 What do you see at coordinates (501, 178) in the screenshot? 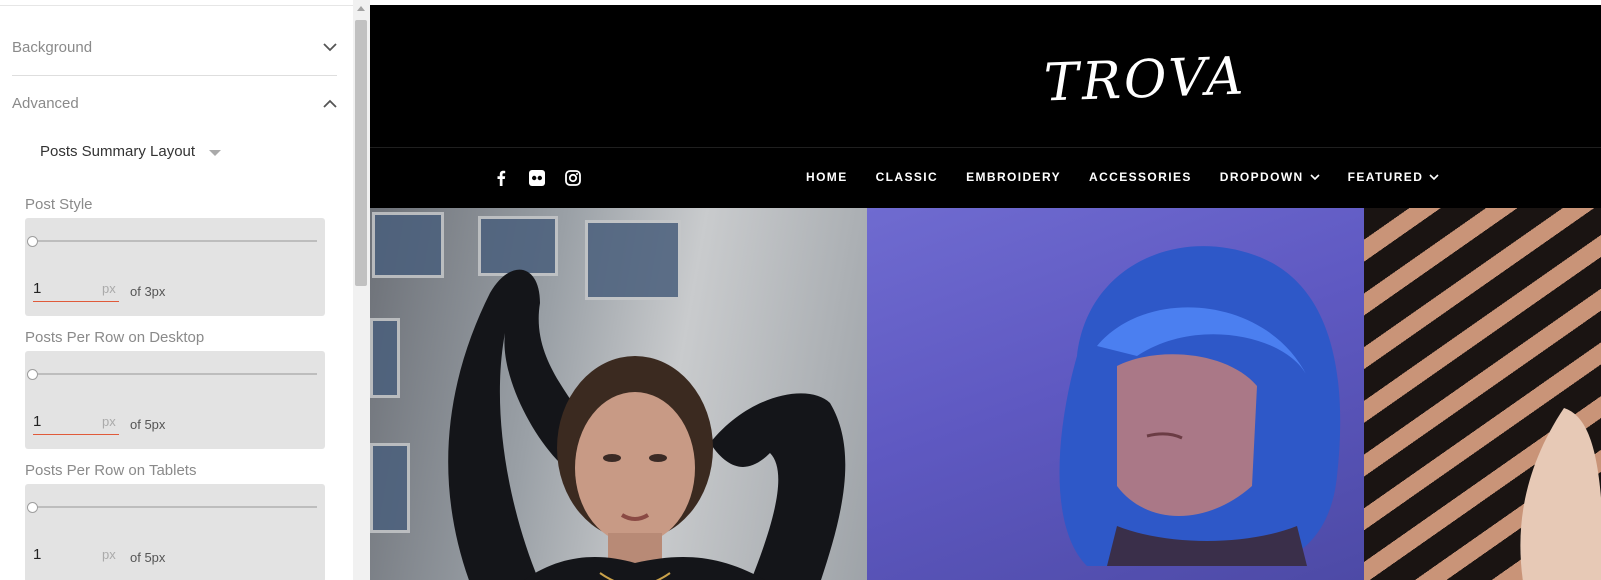
I see `facebook-icon` at bounding box center [501, 178].